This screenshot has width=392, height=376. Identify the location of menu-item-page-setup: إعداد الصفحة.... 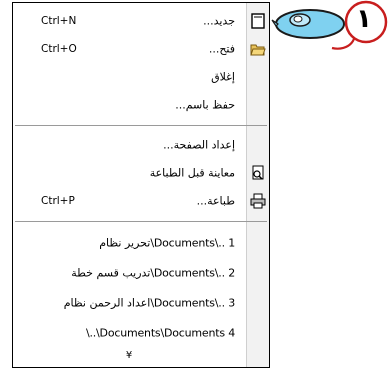
(141, 145).